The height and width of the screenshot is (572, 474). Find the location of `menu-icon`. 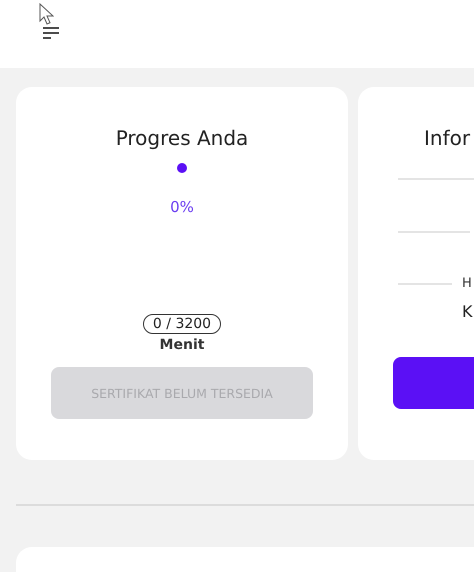

menu-icon is located at coordinates (51, 33).